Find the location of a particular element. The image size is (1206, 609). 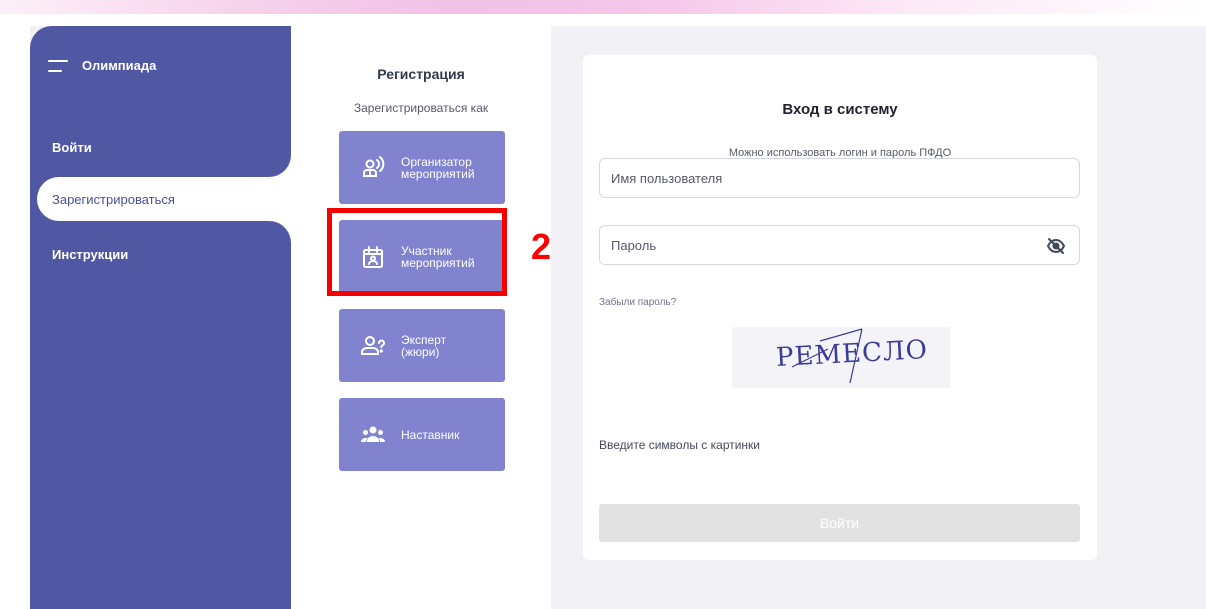

group-icon is located at coordinates (373, 435).